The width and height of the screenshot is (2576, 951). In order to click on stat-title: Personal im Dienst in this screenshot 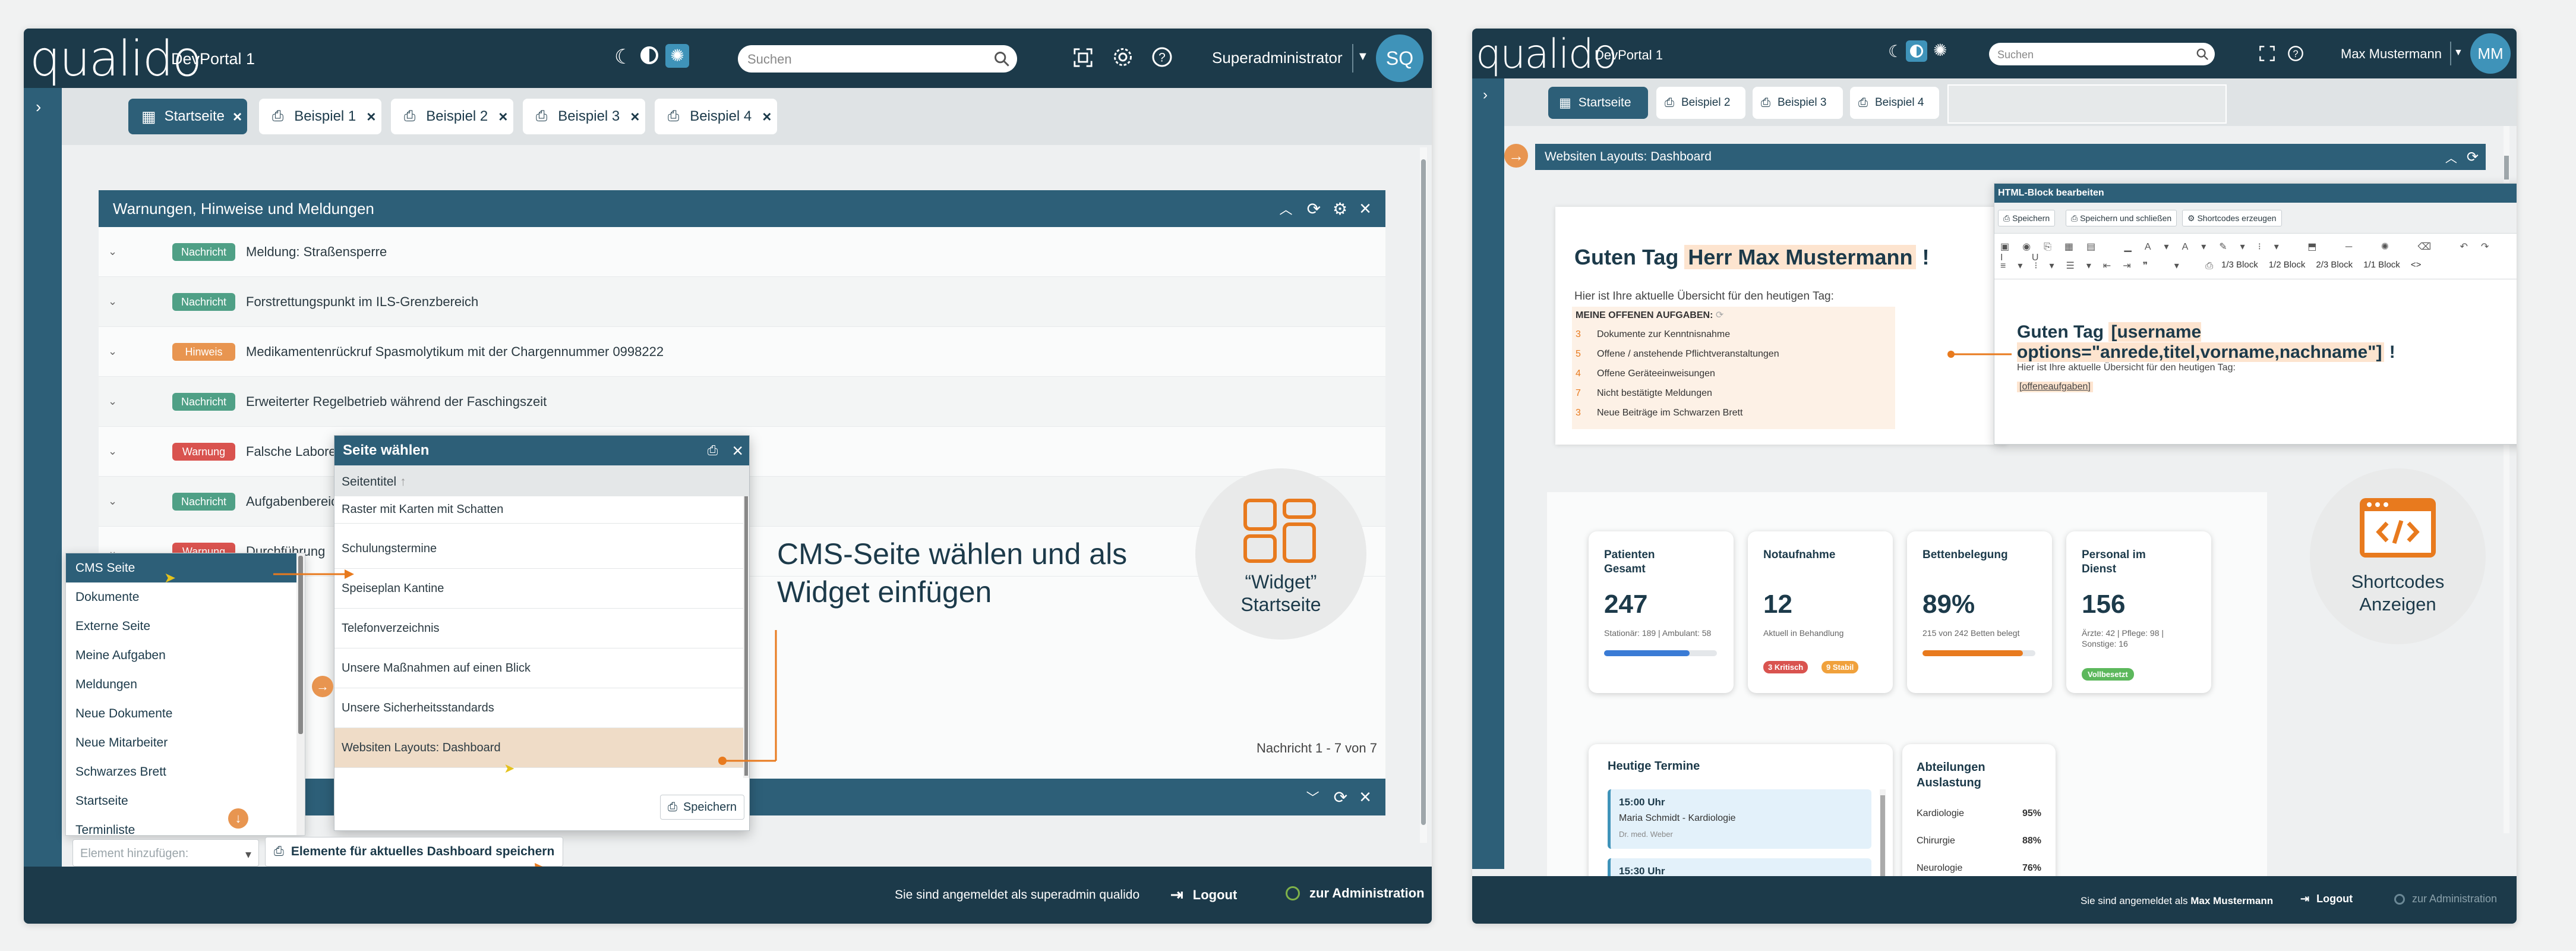, I will do `click(2114, 562)`.